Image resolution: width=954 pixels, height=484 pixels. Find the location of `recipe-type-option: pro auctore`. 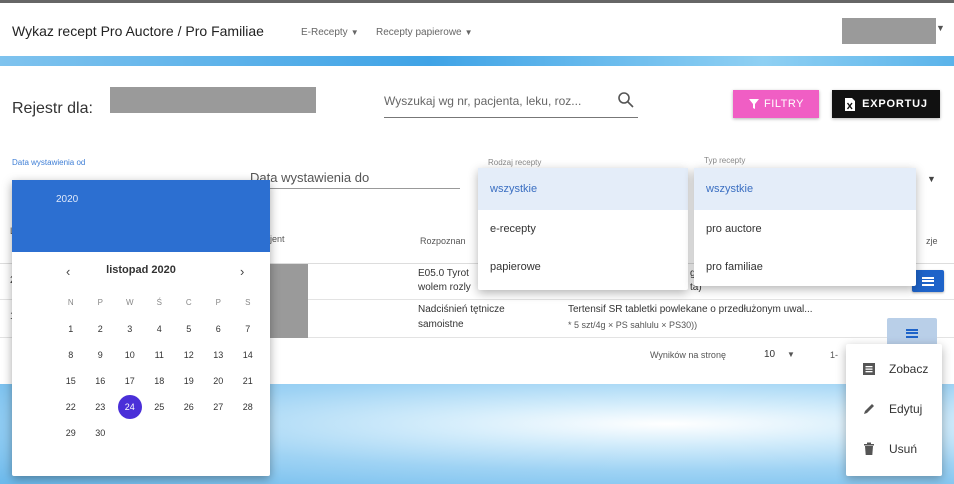

recipe-type-option: pro auctore is located at coordinates (805, 229).